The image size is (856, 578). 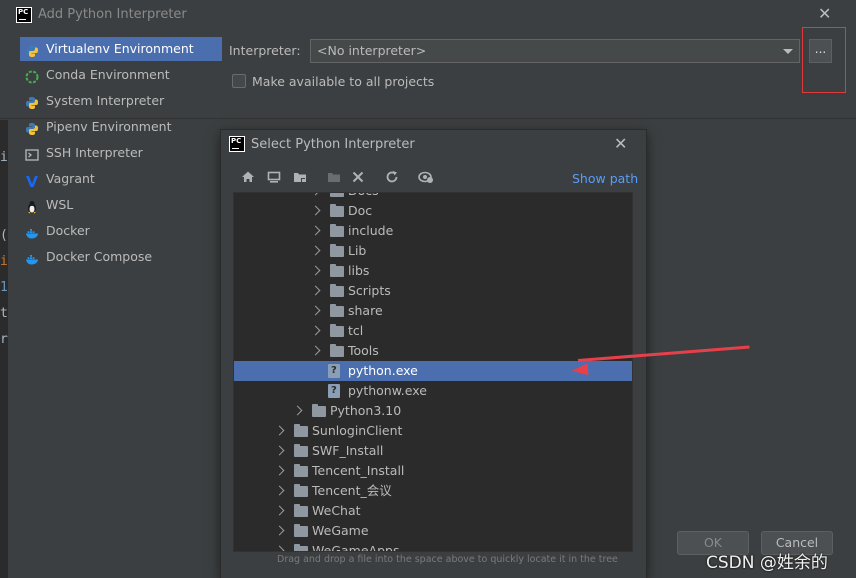 What do you see at coordinates (32, 153) in the screenshot?
I see `terminal-icon` at bounding box center [32, 153].